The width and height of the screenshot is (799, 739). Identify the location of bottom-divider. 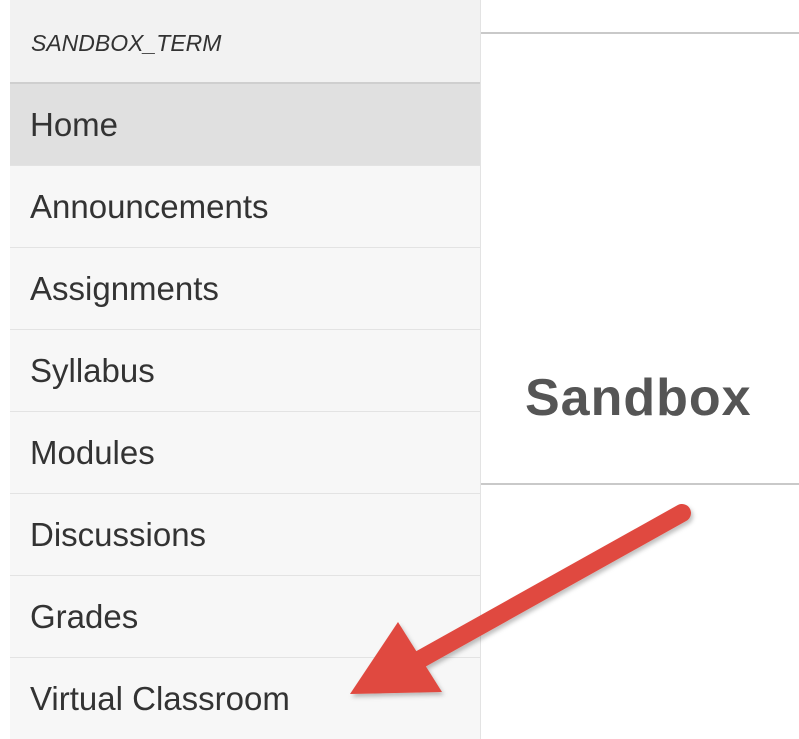
(640, 484).